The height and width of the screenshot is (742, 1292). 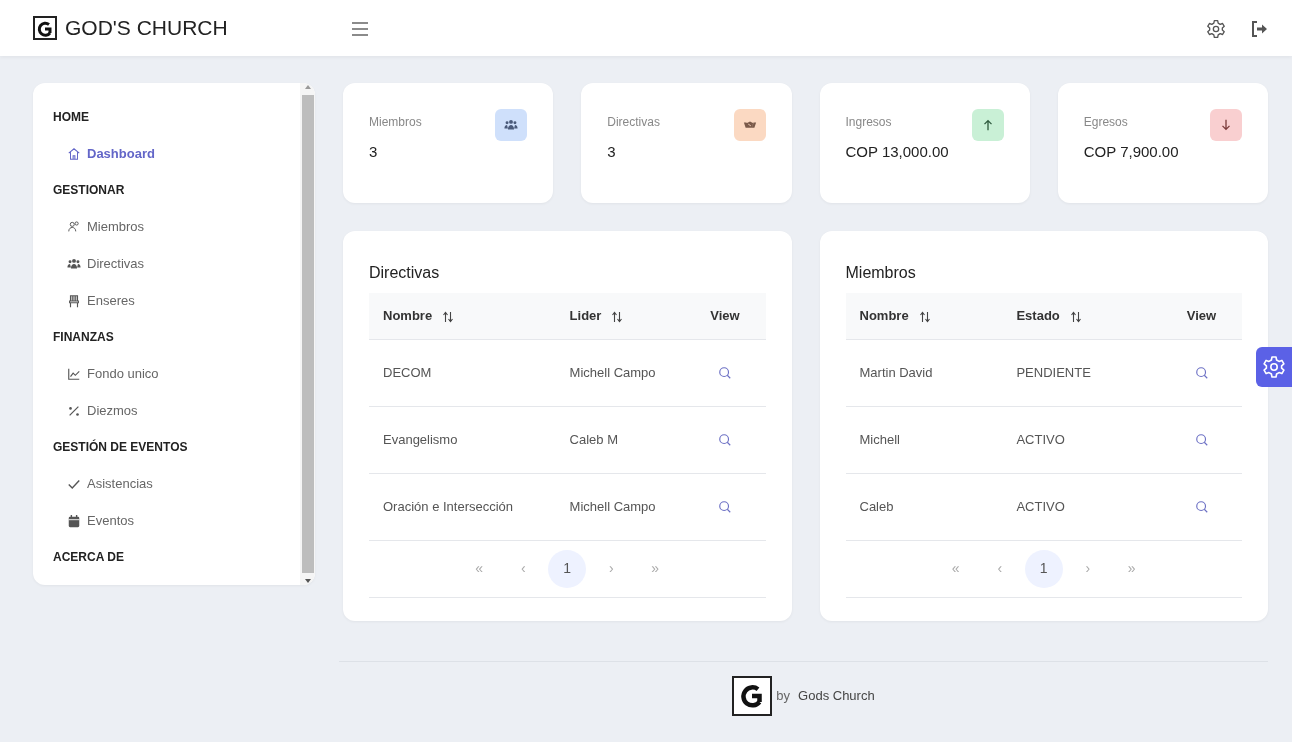 What do you see at coordinates (1131, 152) in the screenshot?
I see `stat-value: COP 7,900.00` at bounding box center [1131, 152].